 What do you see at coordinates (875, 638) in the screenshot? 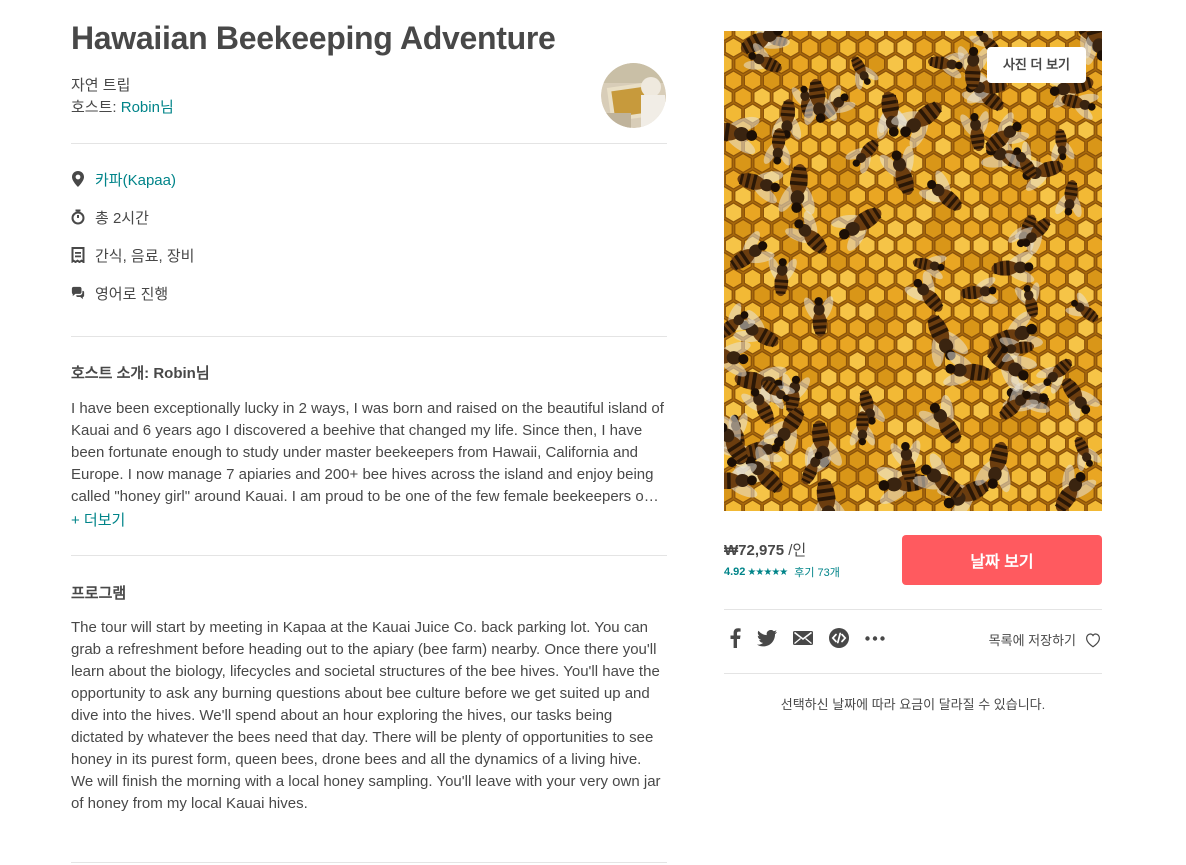
I see `more-icon` at bounding box center [875, 638].